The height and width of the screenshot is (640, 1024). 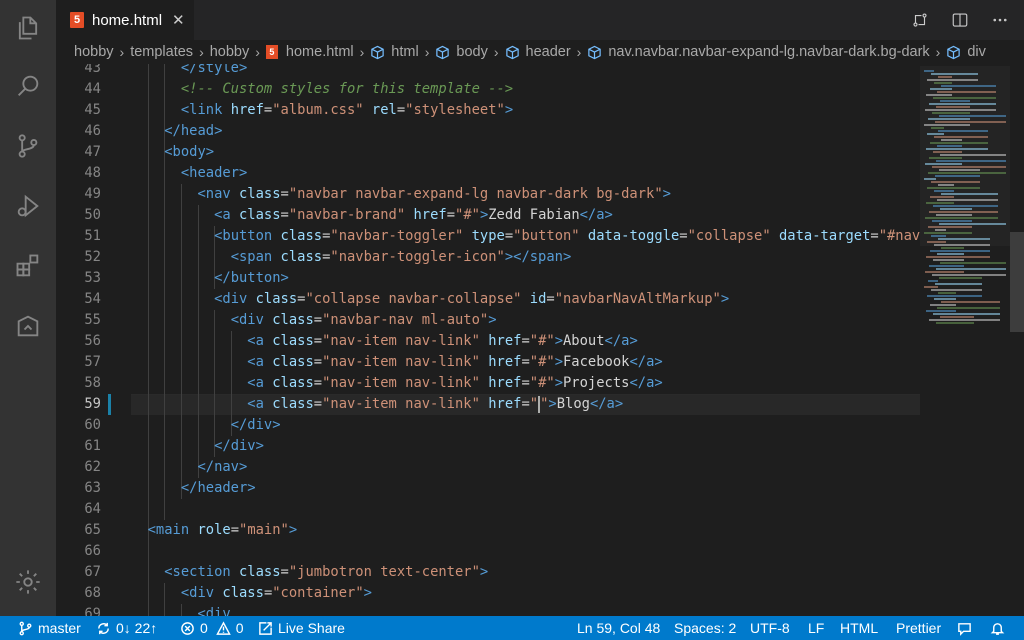 What do you see at coordinates (214, 611) in the screenshot?
I see `code-text: <div` at bounding box center [214, 611].